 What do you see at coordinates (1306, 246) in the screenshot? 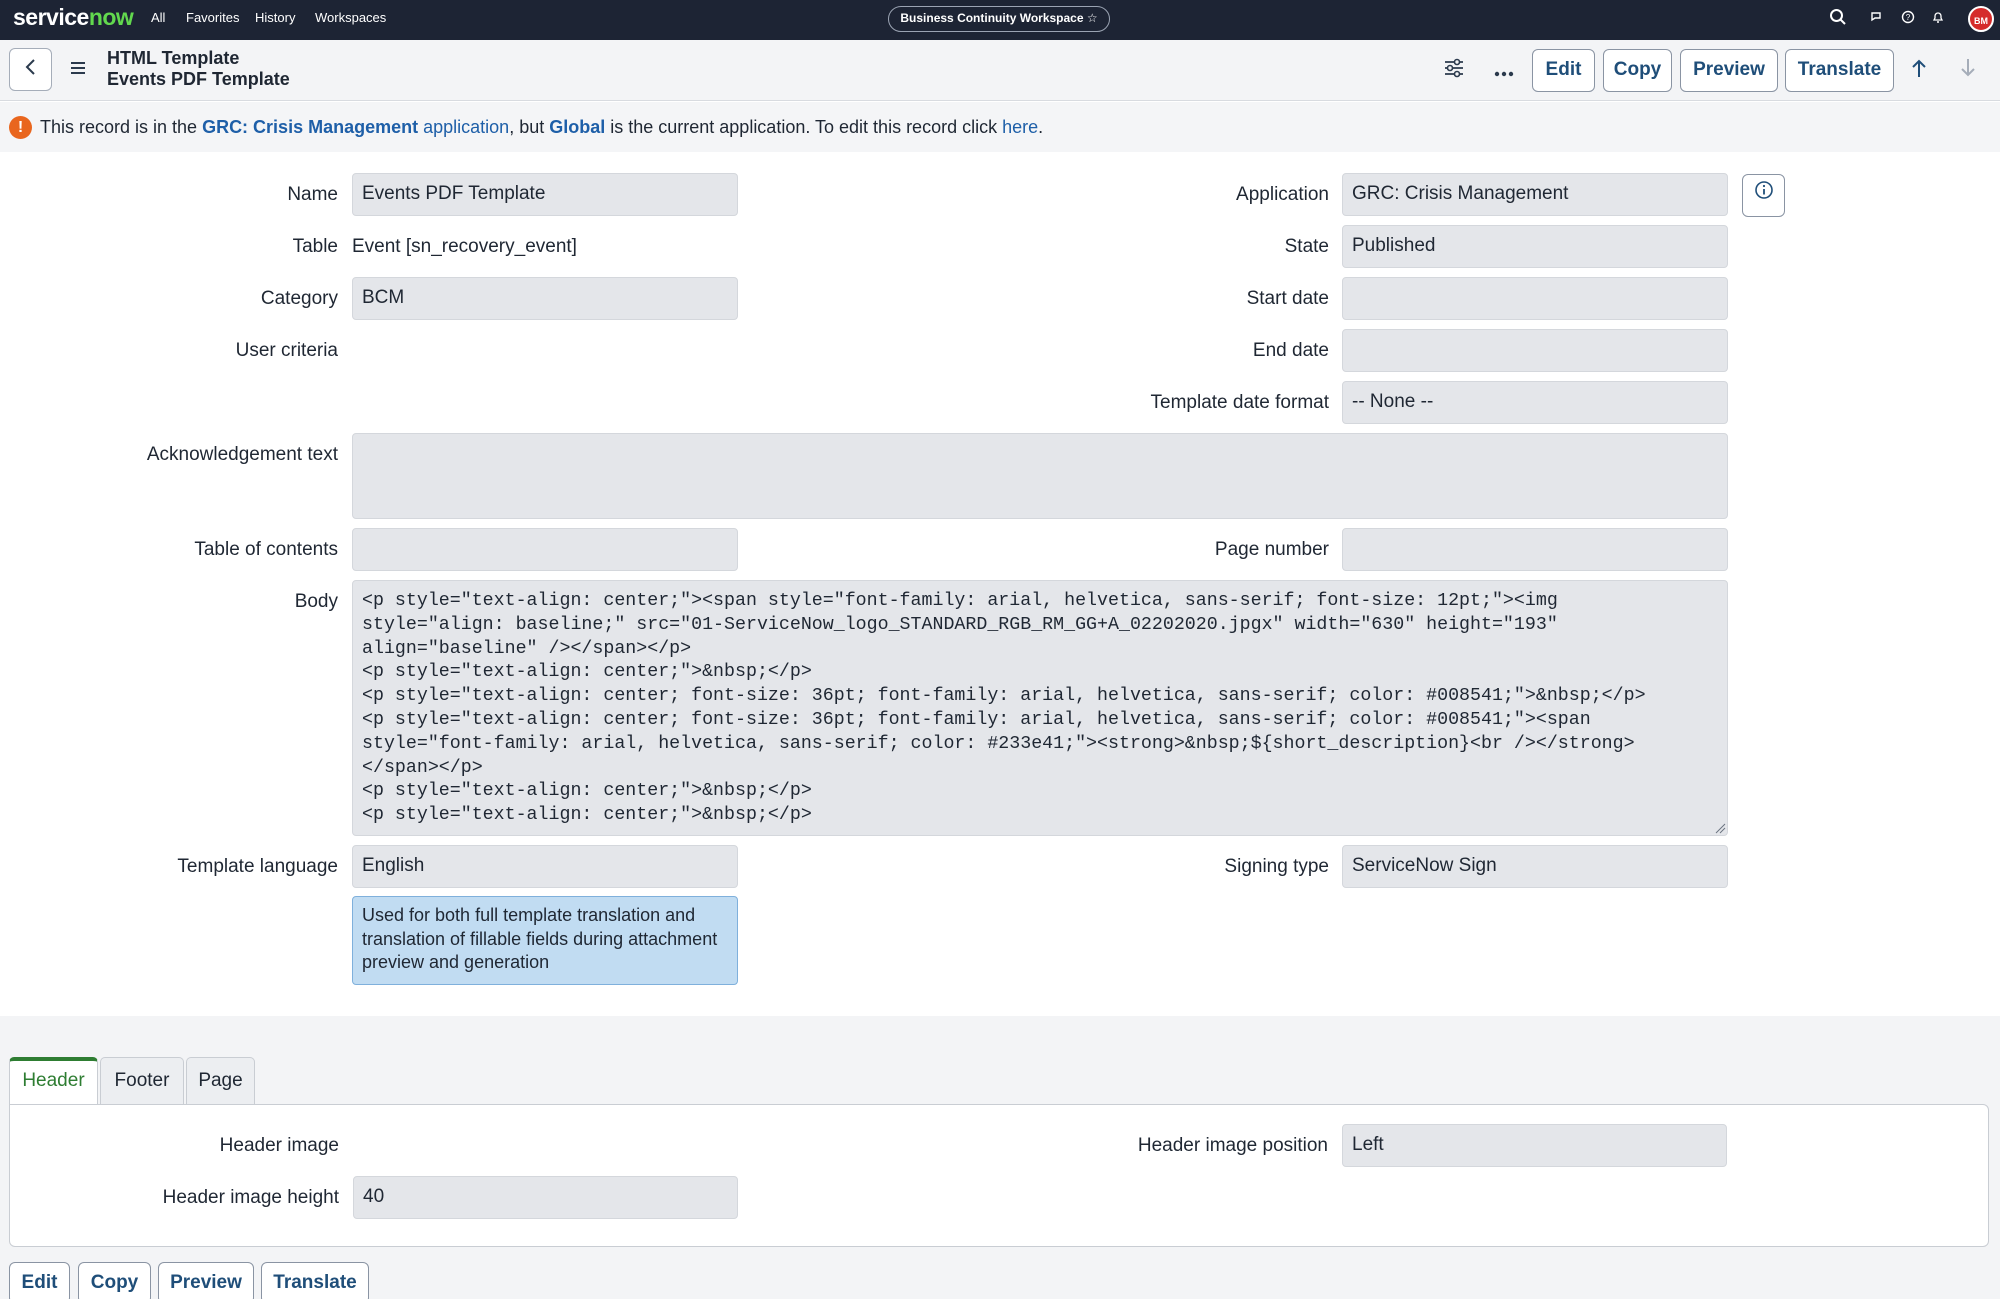
I see `state-label: State` at bounding box center [1306, 246].